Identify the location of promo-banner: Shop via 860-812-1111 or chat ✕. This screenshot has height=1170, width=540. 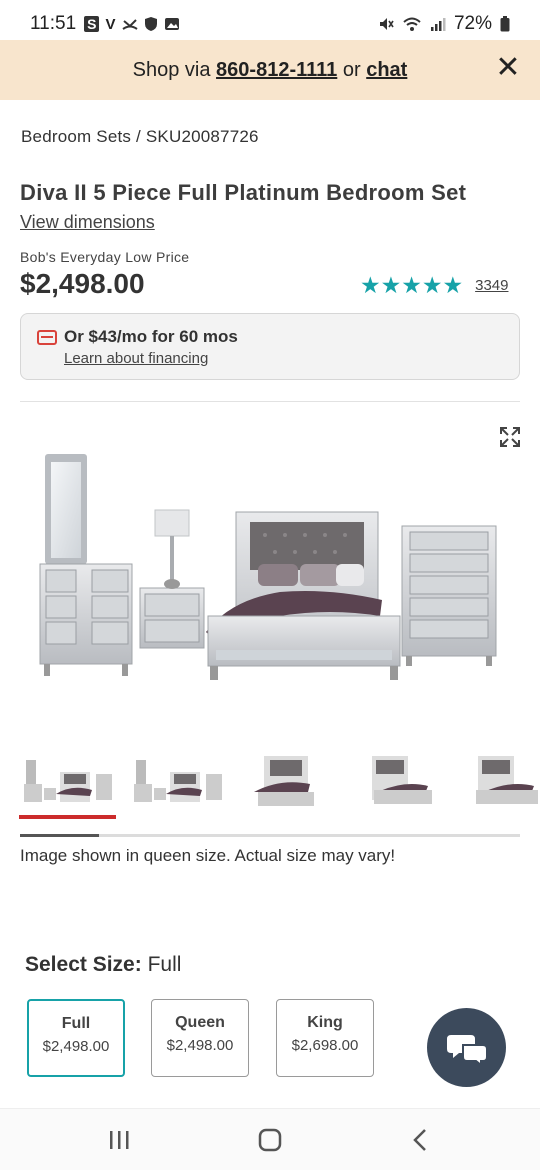
(270, 70).